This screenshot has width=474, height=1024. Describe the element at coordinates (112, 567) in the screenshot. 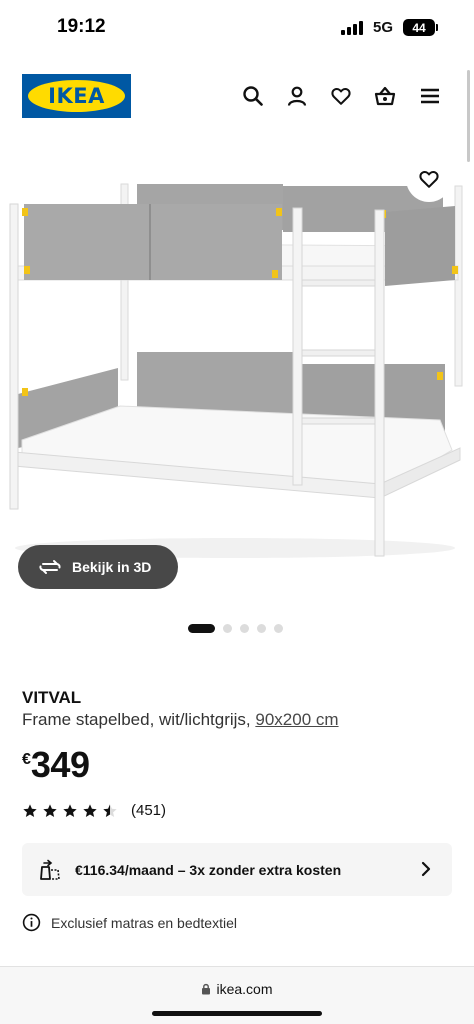

I see `view-in-3d-label: Bekijk in 3D` at that location.